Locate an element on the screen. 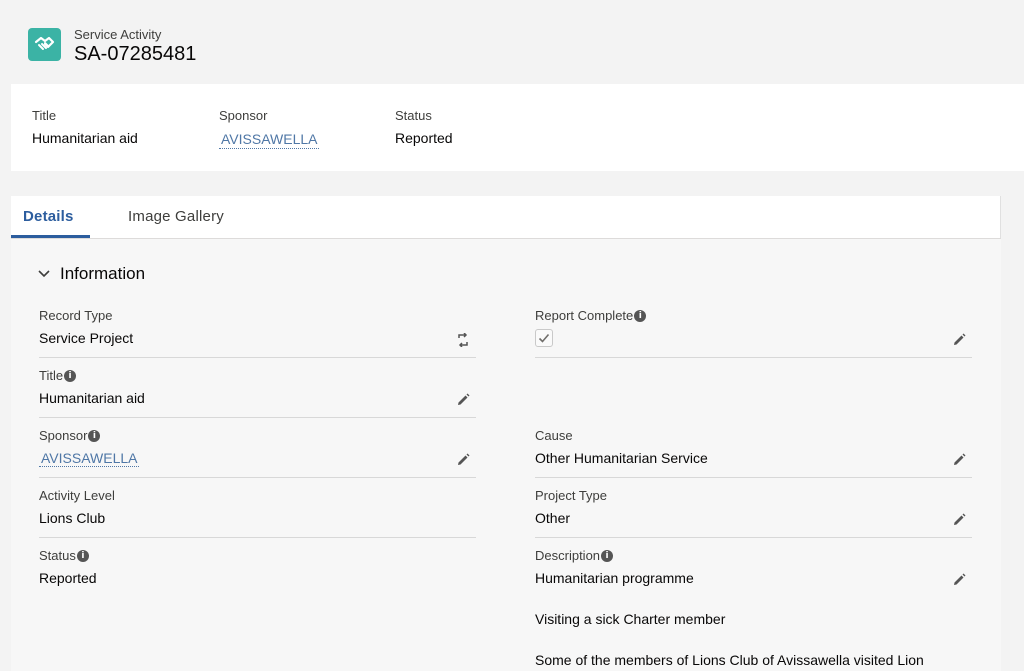 Image resolution: width=1024 pixels, height=671 pixels. status-label-text: Status is located at coordinates (57, 555).